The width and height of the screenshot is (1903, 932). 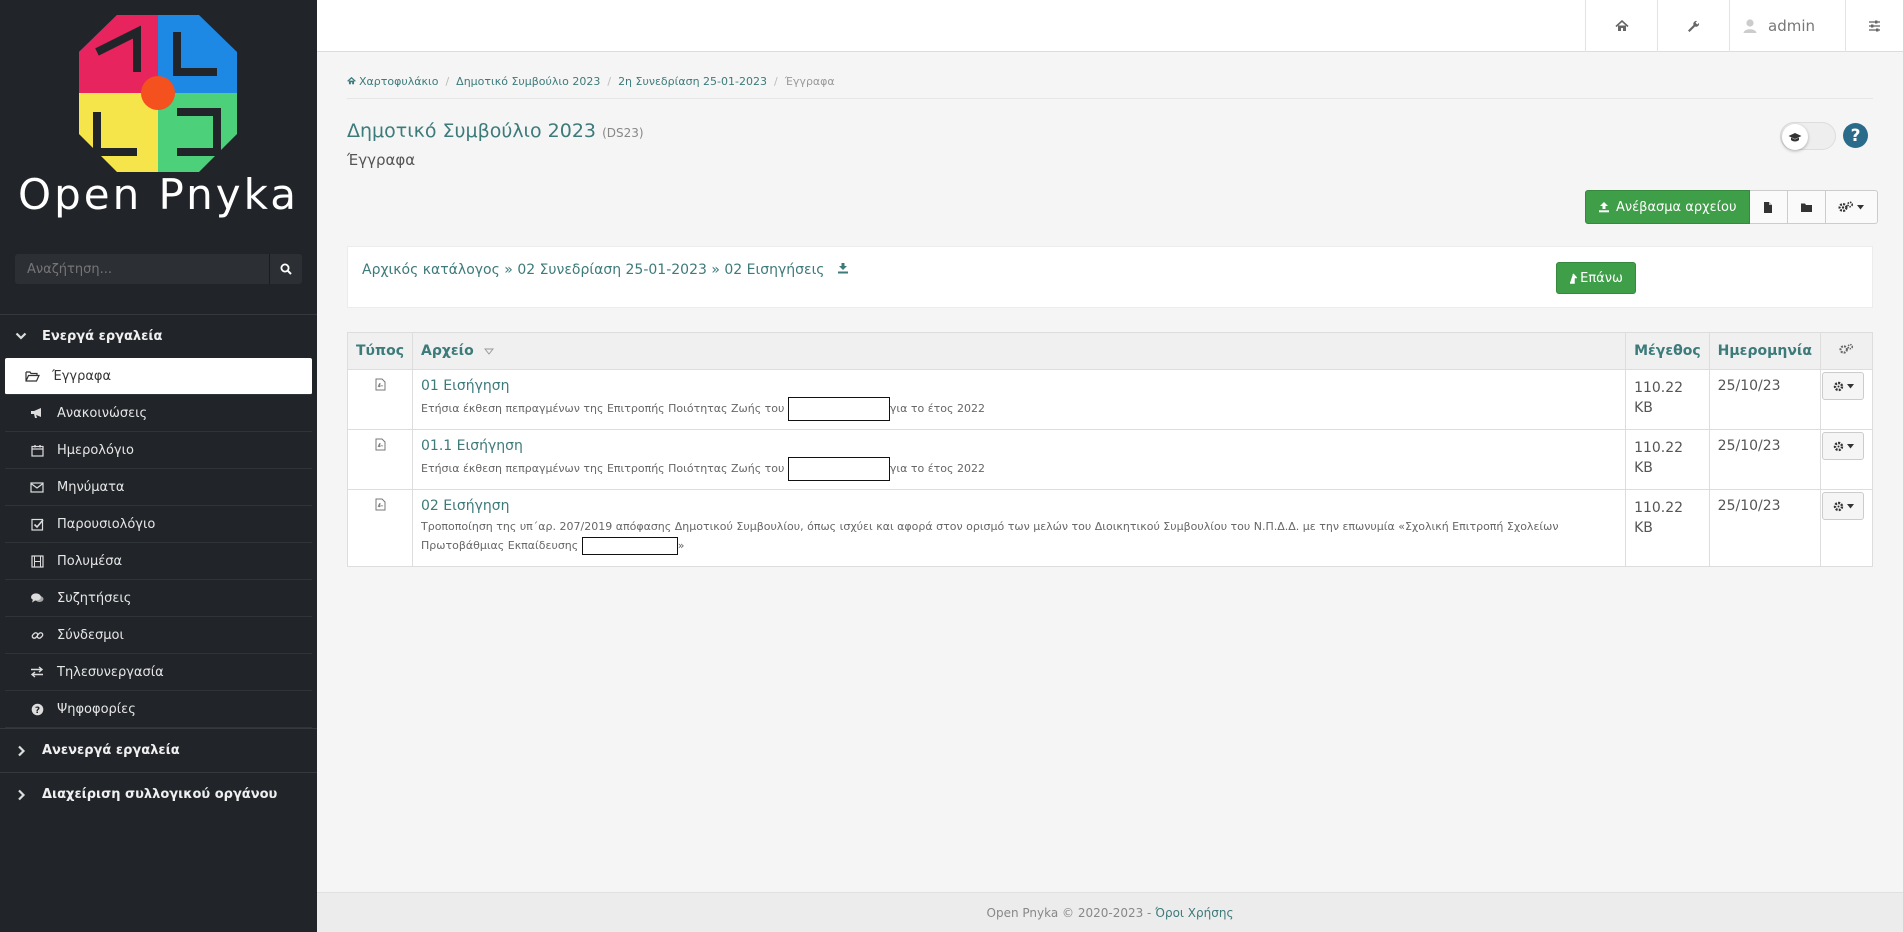 I want to click on sidebar-item-discussions: Συζητήσεις, so click(x=158, y=598).